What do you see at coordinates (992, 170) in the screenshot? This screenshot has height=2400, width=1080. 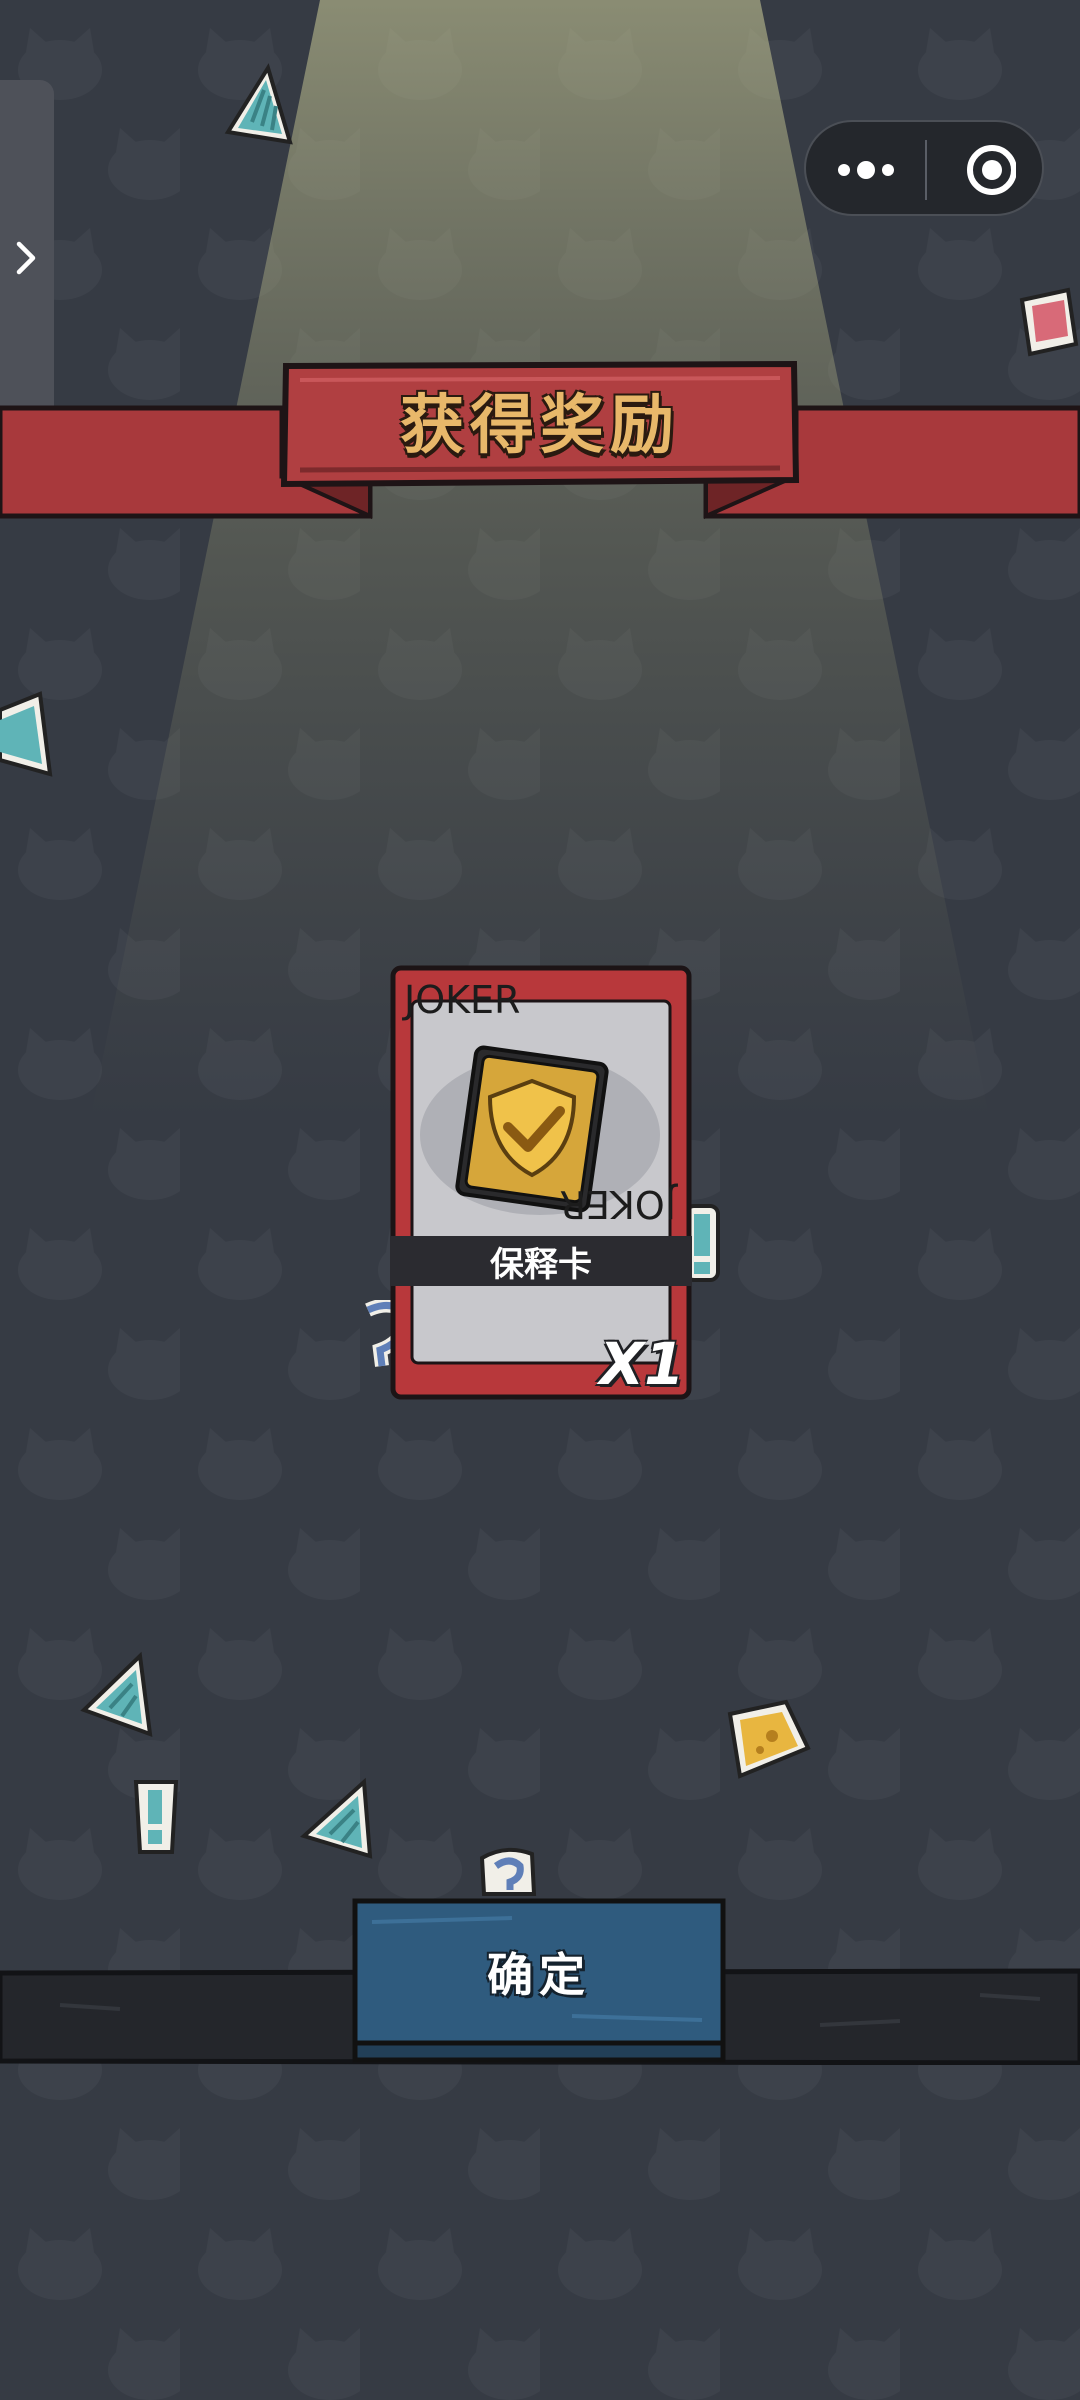 I see `target-close-icon` at bounding box center [992, 170].